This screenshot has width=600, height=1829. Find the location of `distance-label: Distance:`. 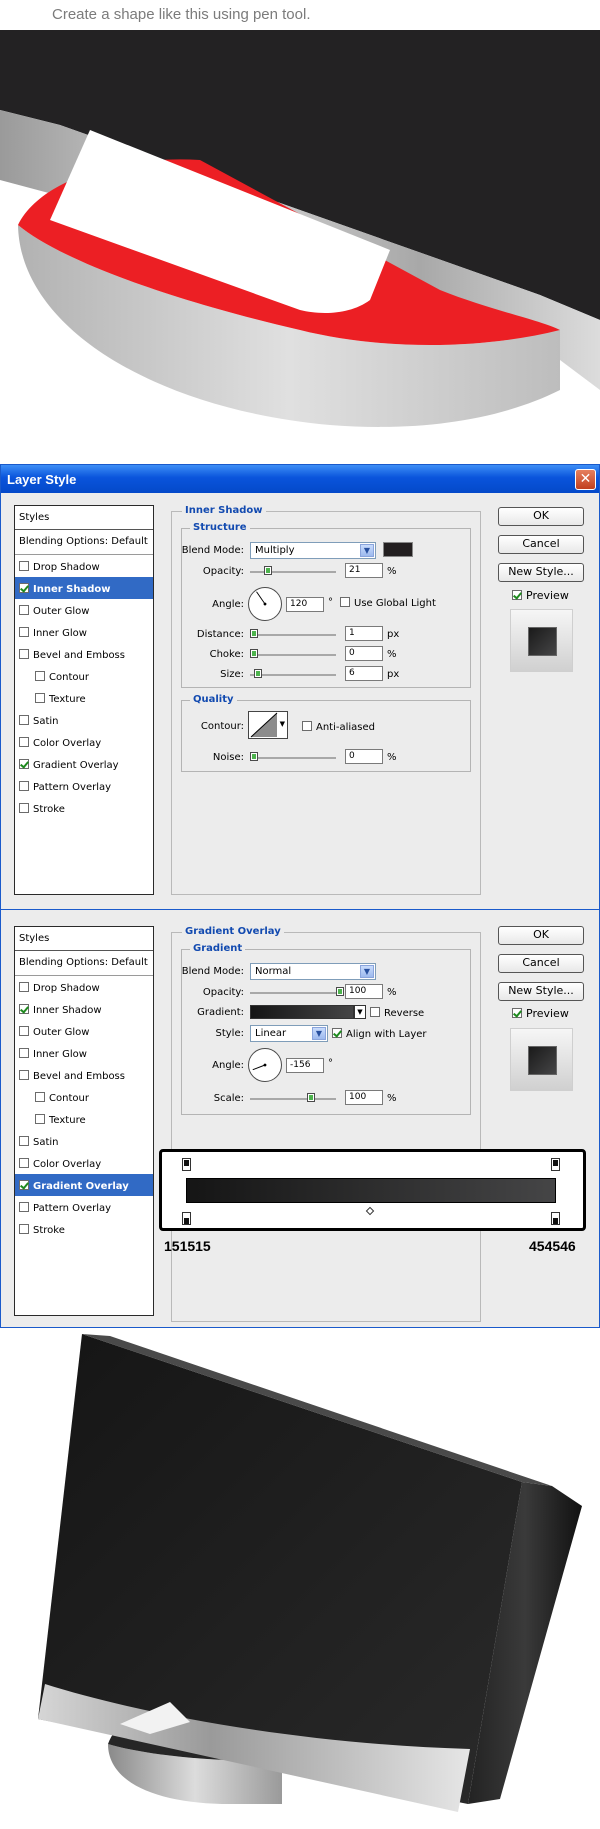

distance-label: Distance: is located at coordinates (220, 634).